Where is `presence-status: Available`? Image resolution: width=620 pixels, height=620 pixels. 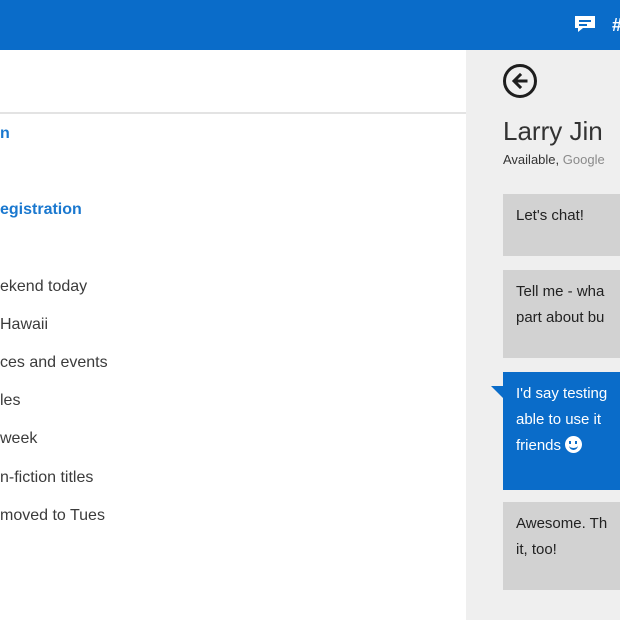
presence-status: Available is located at coordinates (529, 159).